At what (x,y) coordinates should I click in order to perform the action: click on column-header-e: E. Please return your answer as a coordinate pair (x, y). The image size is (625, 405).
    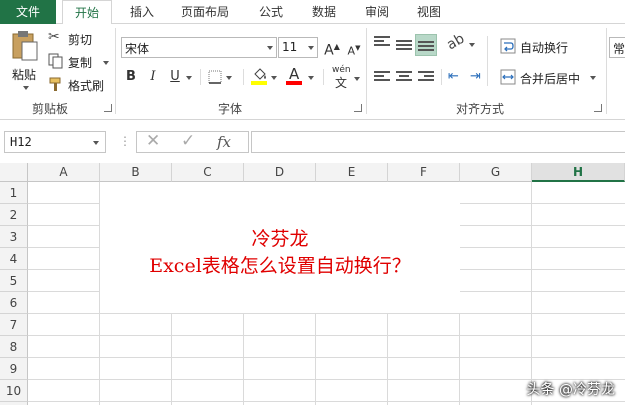
    Looking at the image, I should click on (352, 172).